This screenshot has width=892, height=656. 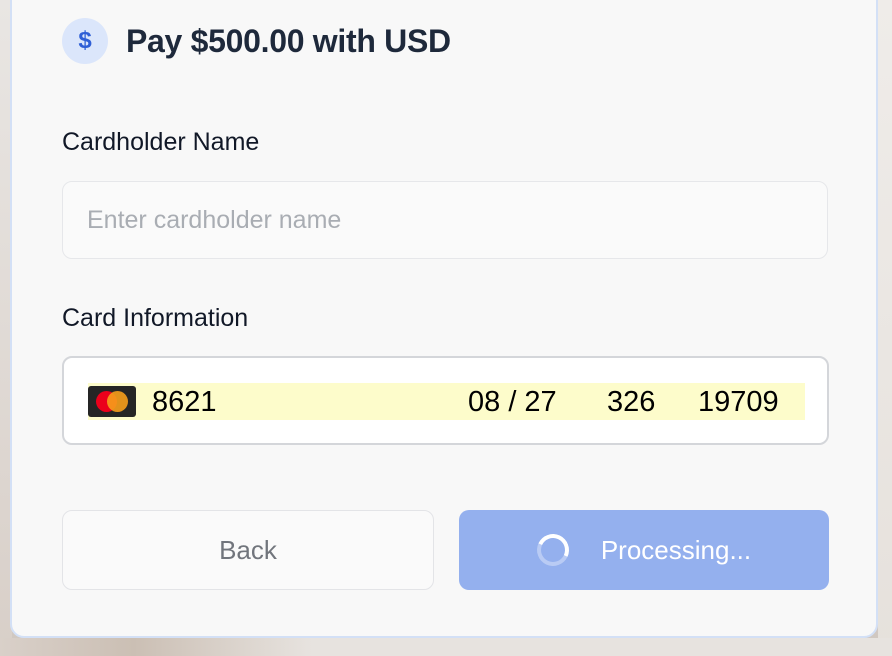 What do you see at coordinates (445, 220) in the screenshot?
I see `cardholder-name-input` at bounding box center [445, 220].